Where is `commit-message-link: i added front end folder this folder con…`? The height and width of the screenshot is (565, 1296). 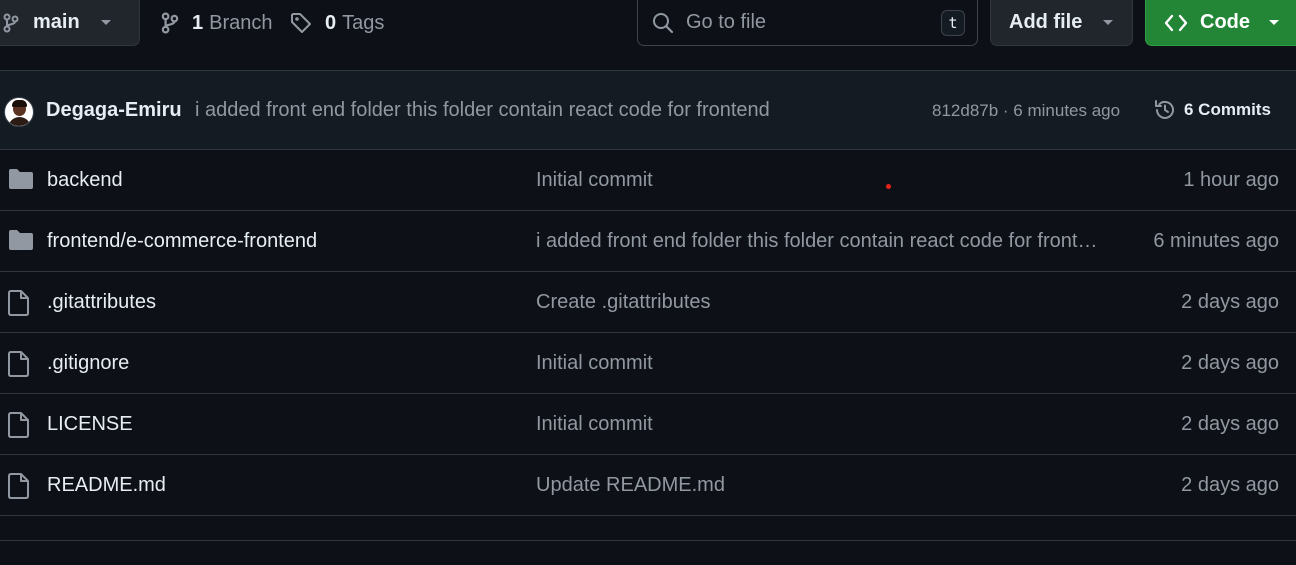
commit-message-link: i added front end folder this folder con… is located at coordinates (482, 110).